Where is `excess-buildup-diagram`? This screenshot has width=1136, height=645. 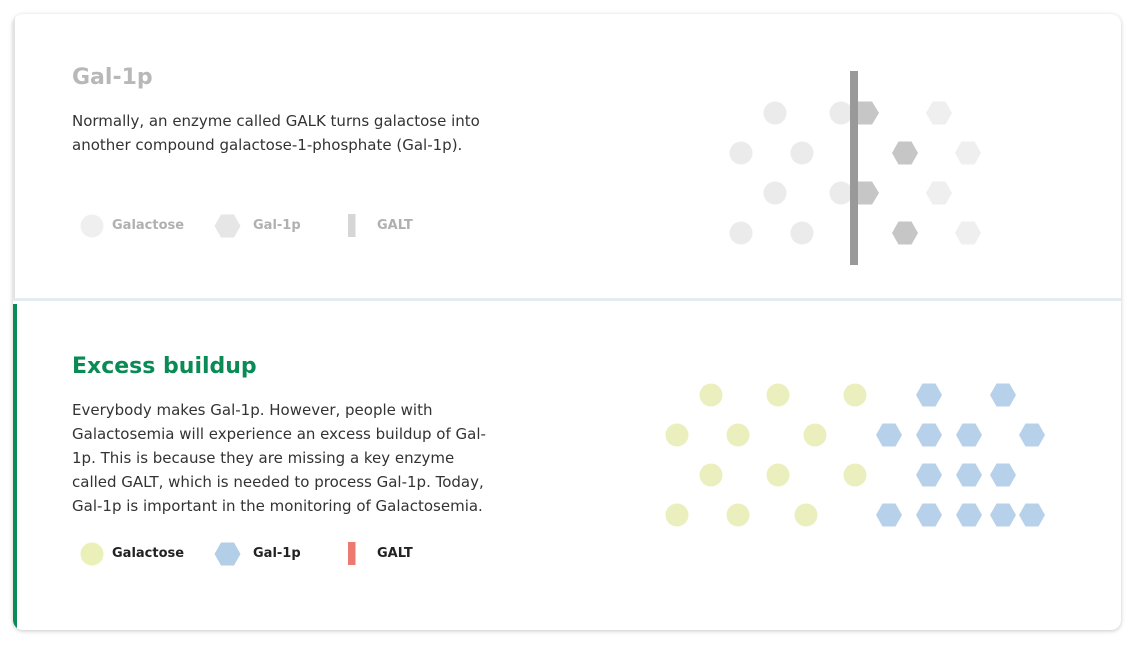 excess-buildup-diagram is located at coordinates (855, 455).